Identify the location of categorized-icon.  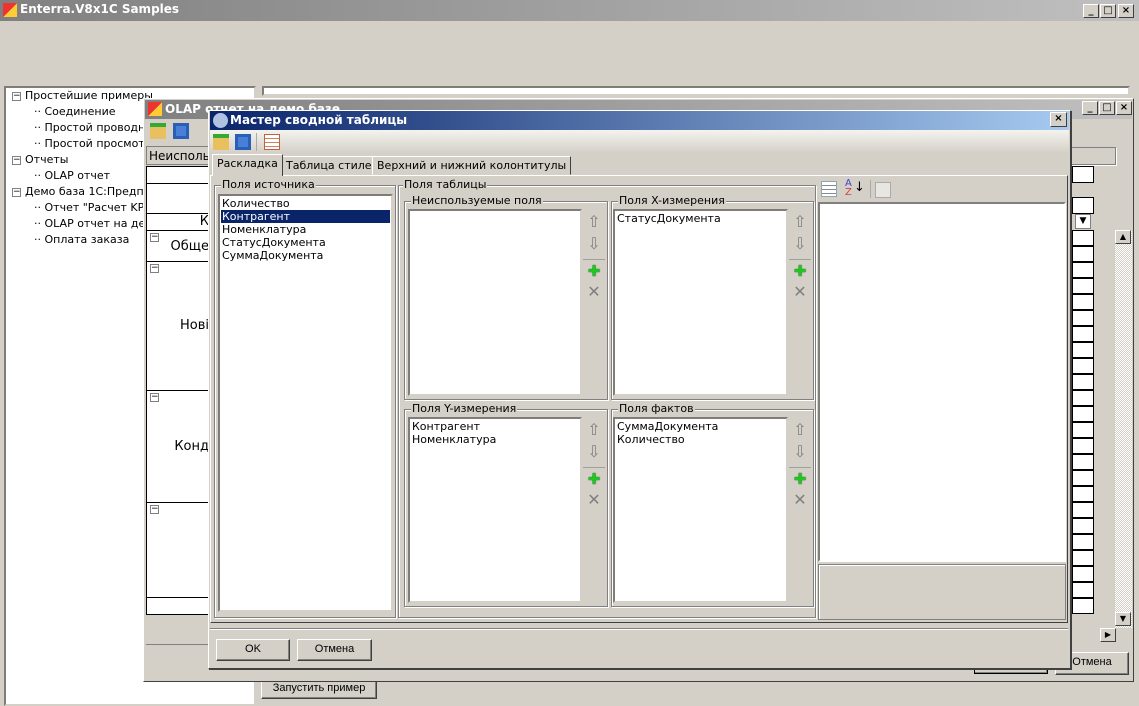
(829, 189).